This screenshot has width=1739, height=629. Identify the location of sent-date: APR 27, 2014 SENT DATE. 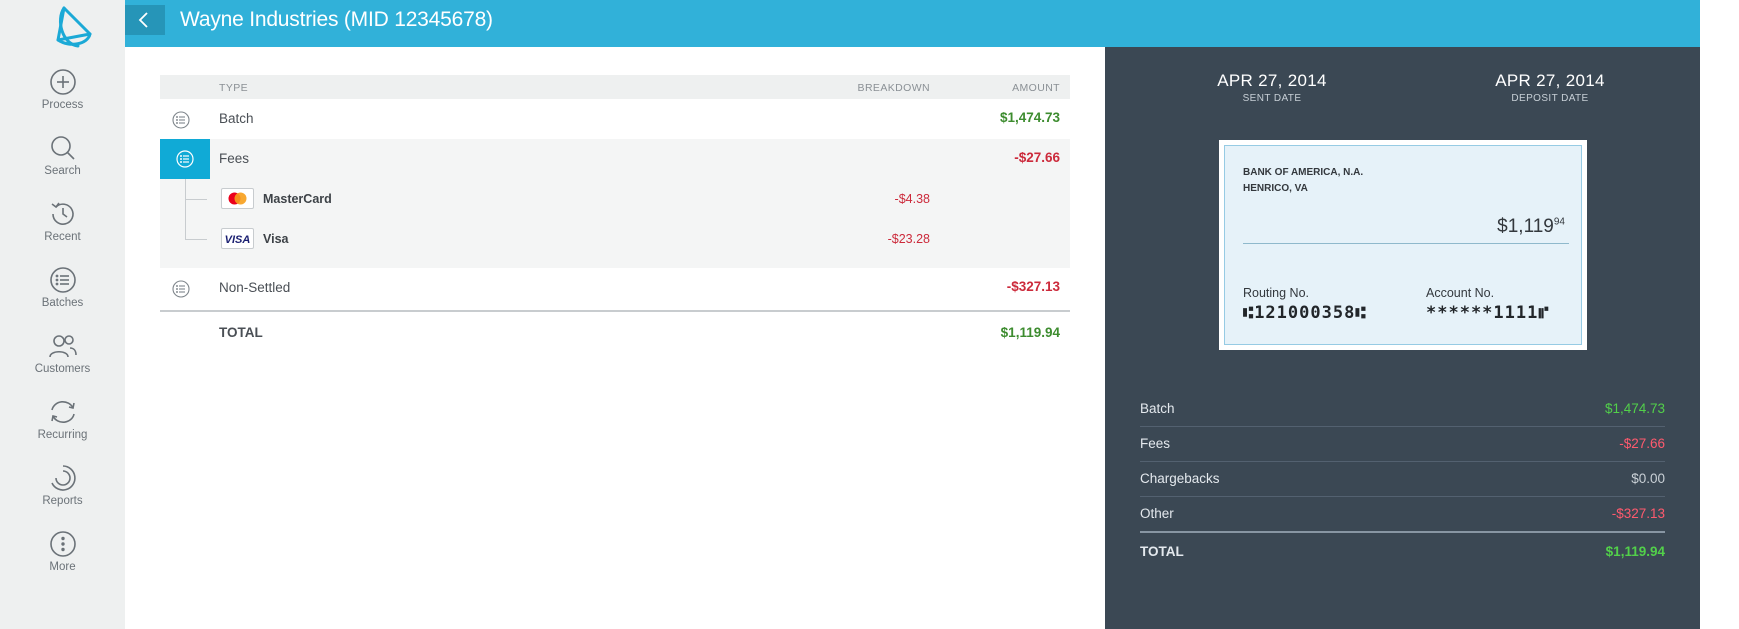
(1272, 87).